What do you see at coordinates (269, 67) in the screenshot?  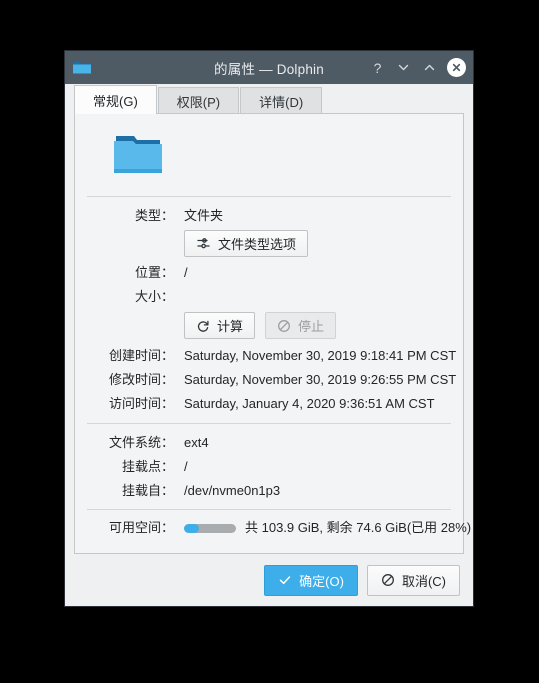 I see `title-bar: 的属性 — Dolphin ?` at bounding box center [269, 67].